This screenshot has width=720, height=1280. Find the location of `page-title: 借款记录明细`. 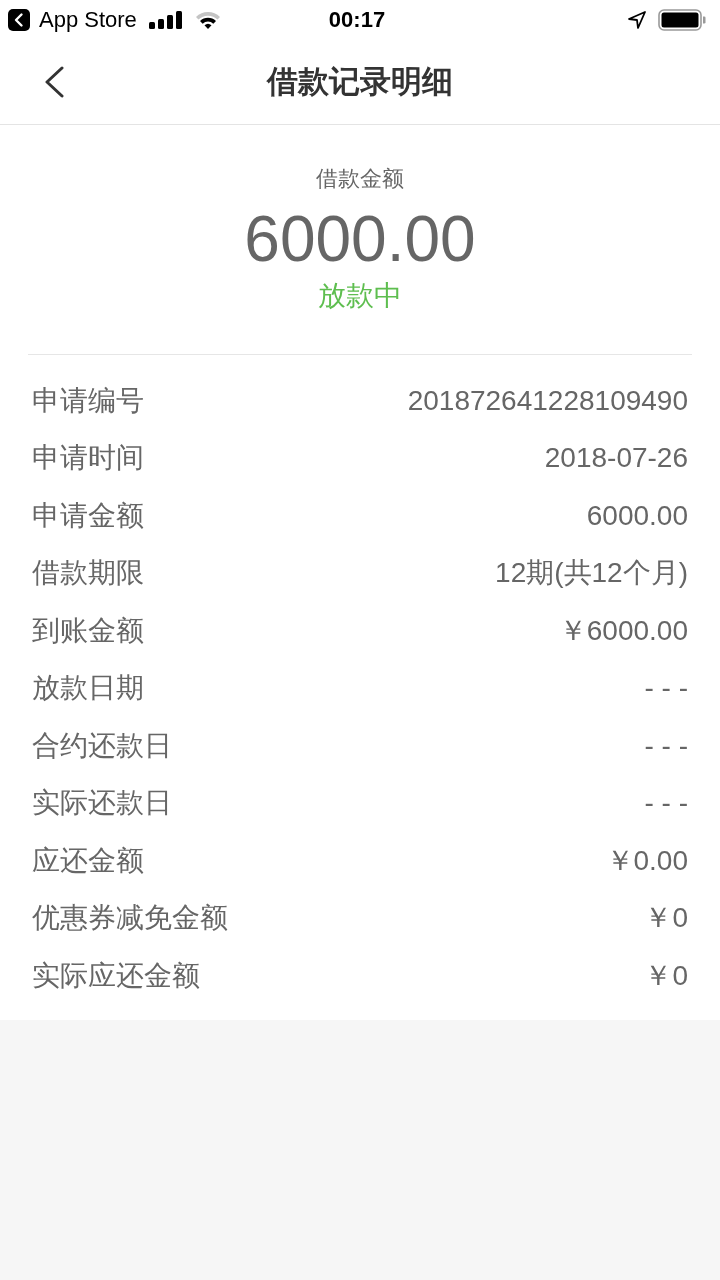

page-title: 借款记录明细 is located at coordinates (359, 82).